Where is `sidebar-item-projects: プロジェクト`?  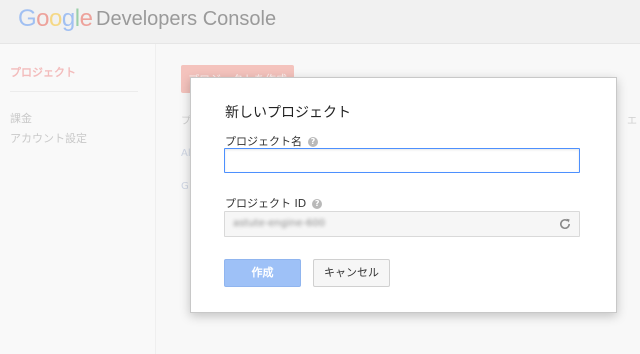
sidebar-item-projects: プロジェクト is located at coordinates (43, 72).